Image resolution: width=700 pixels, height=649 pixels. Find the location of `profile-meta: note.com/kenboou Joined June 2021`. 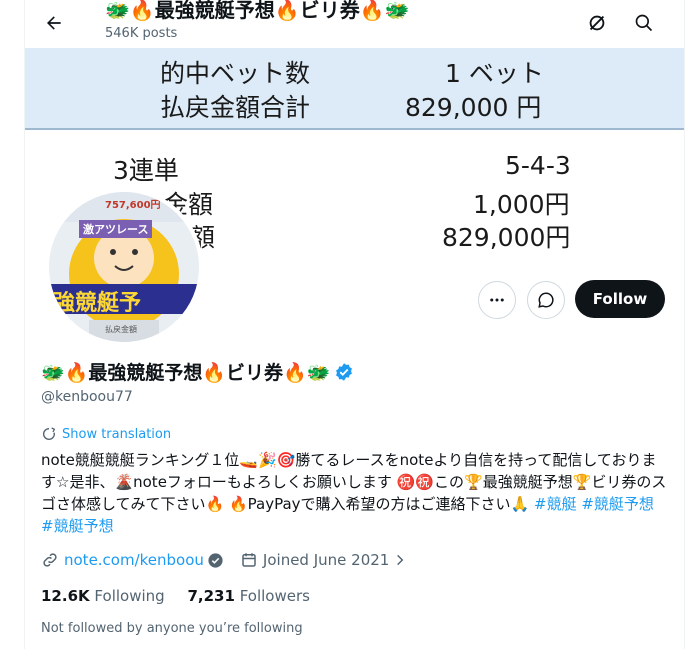

profile-meta: note.com/kenboou Joined June 2021 is located at coordinates (224, 560).